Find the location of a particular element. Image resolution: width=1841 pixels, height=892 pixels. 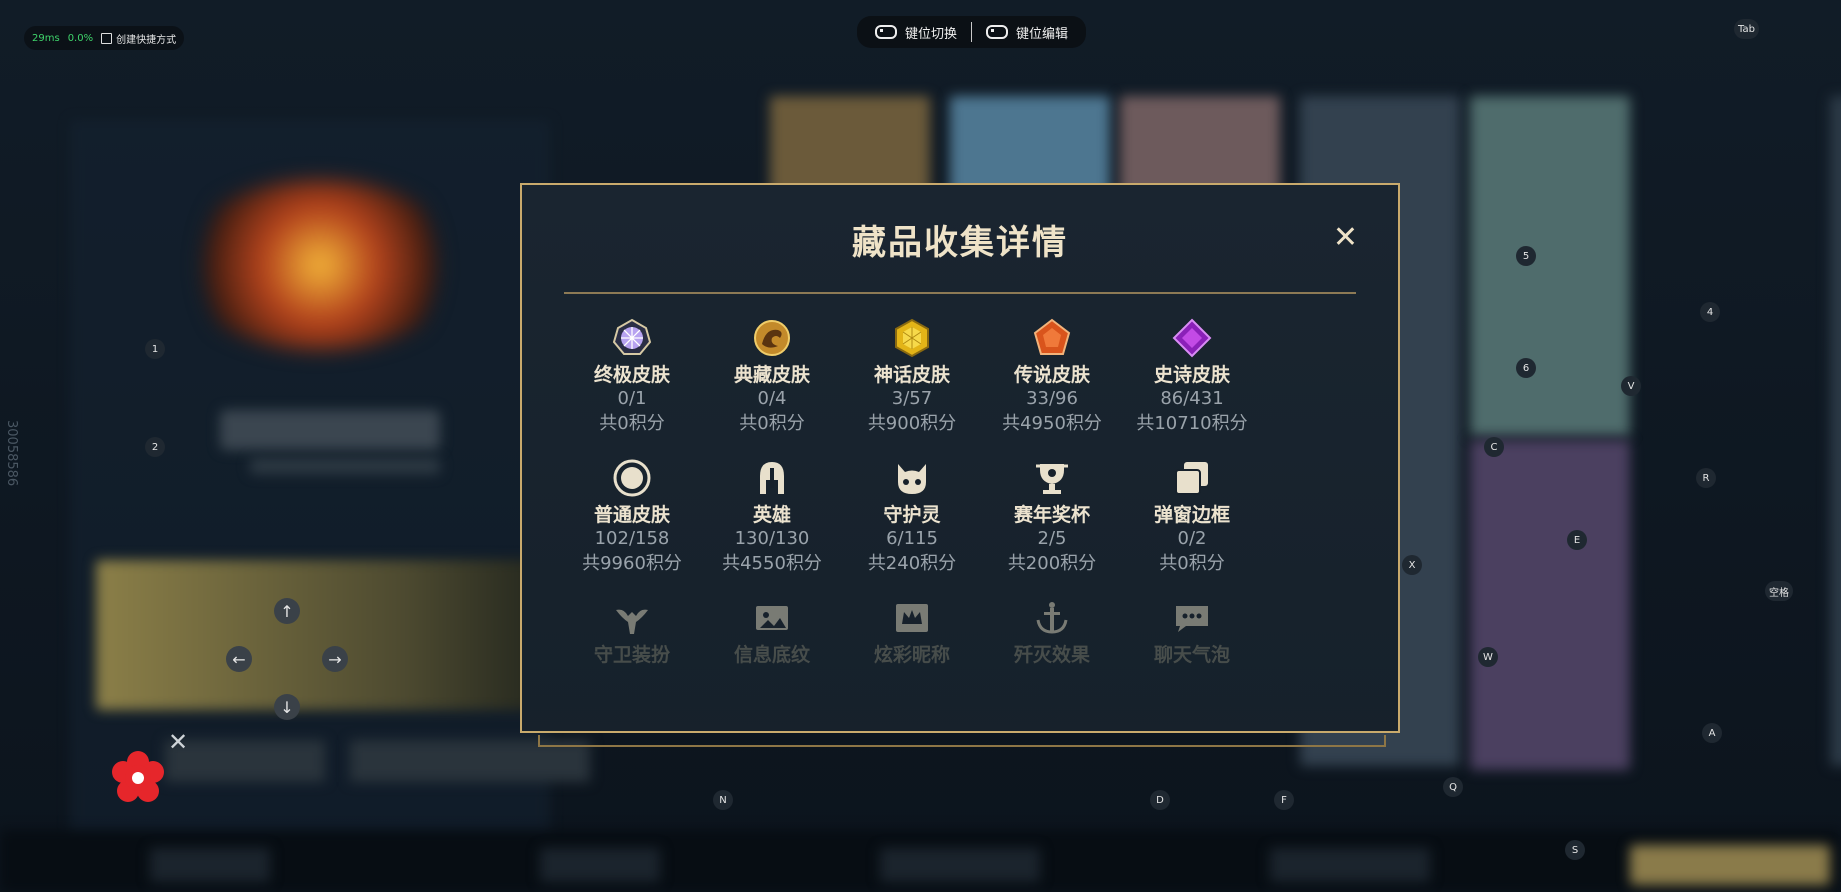

key-marker-f: F is located at coordinates (1284, 800).